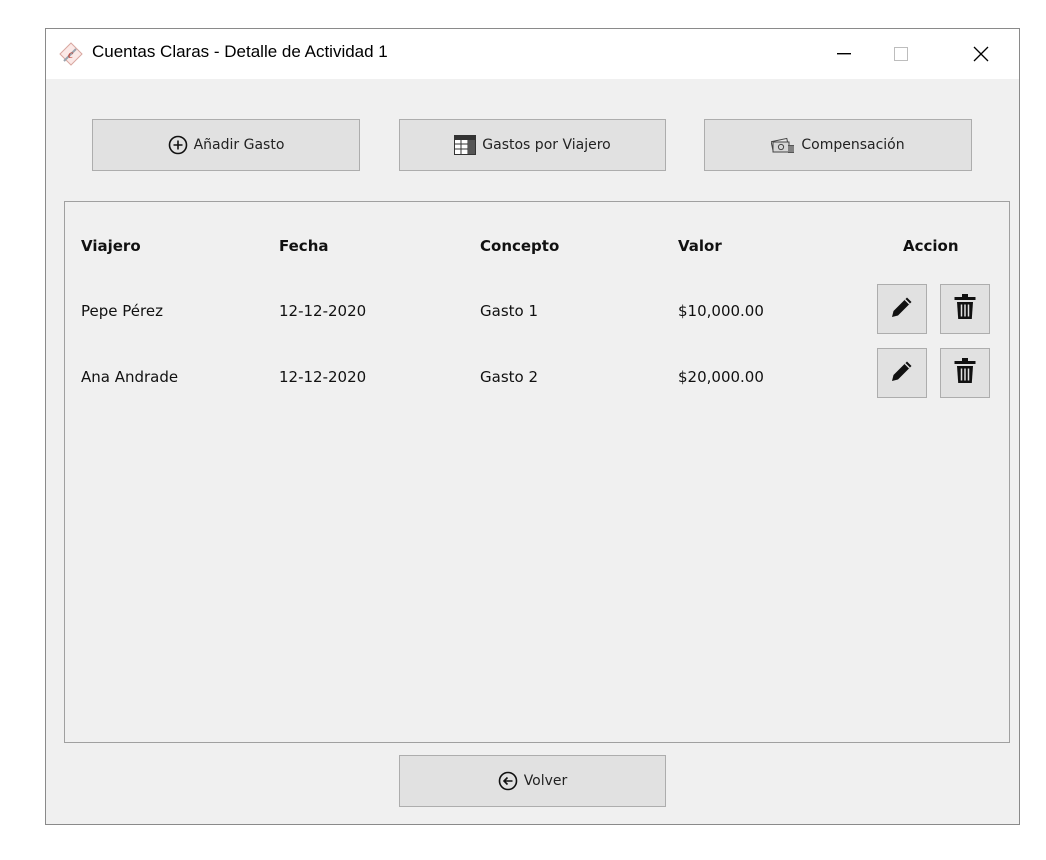  I want to click on arrow-left-circle-icon, so click(508, 781).